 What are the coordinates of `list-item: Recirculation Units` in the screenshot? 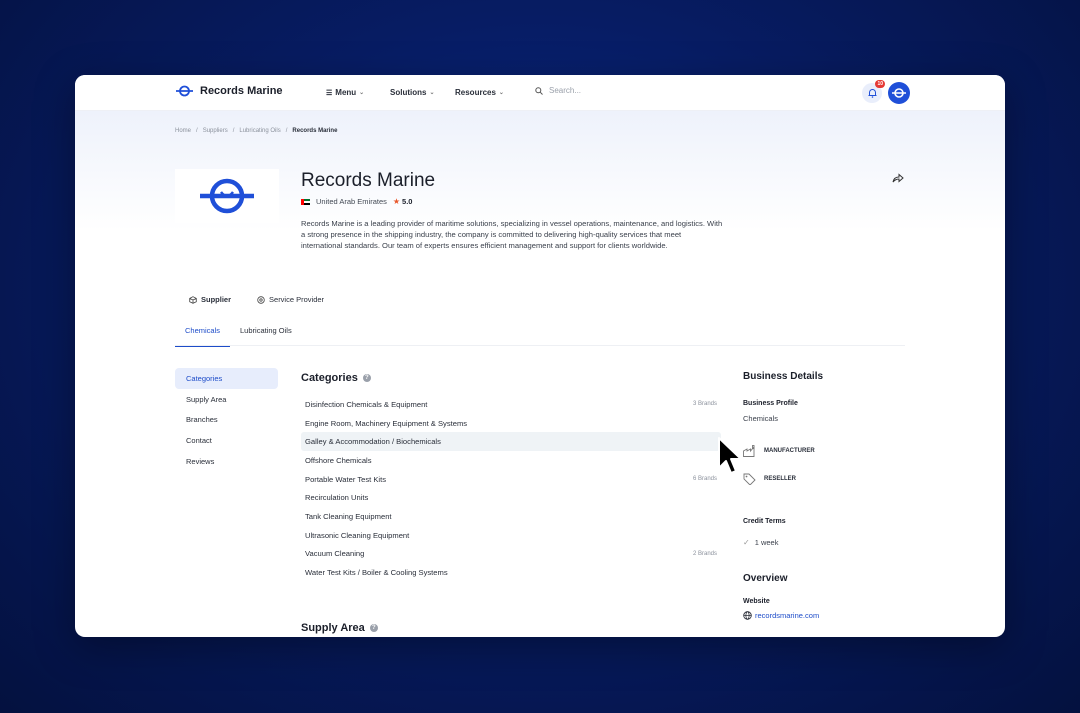 It's located at (511, 497).